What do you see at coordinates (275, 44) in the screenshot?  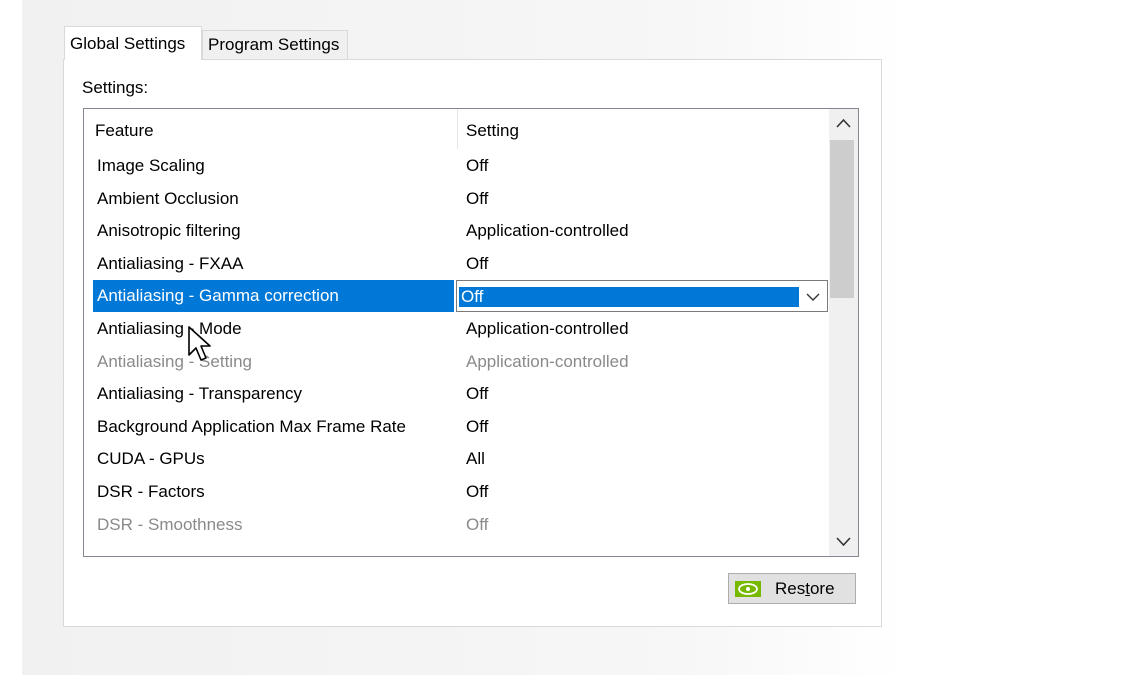 I see `tab-program-settings: Program Settings` at bounding box center [275, 44].